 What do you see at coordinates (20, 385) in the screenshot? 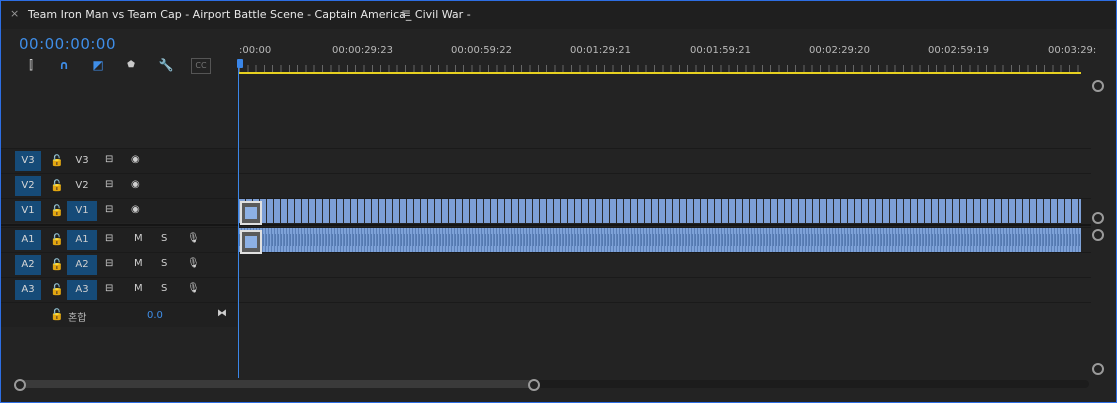
I see `hscroll-left-knob` at bounding box center [20, 385].